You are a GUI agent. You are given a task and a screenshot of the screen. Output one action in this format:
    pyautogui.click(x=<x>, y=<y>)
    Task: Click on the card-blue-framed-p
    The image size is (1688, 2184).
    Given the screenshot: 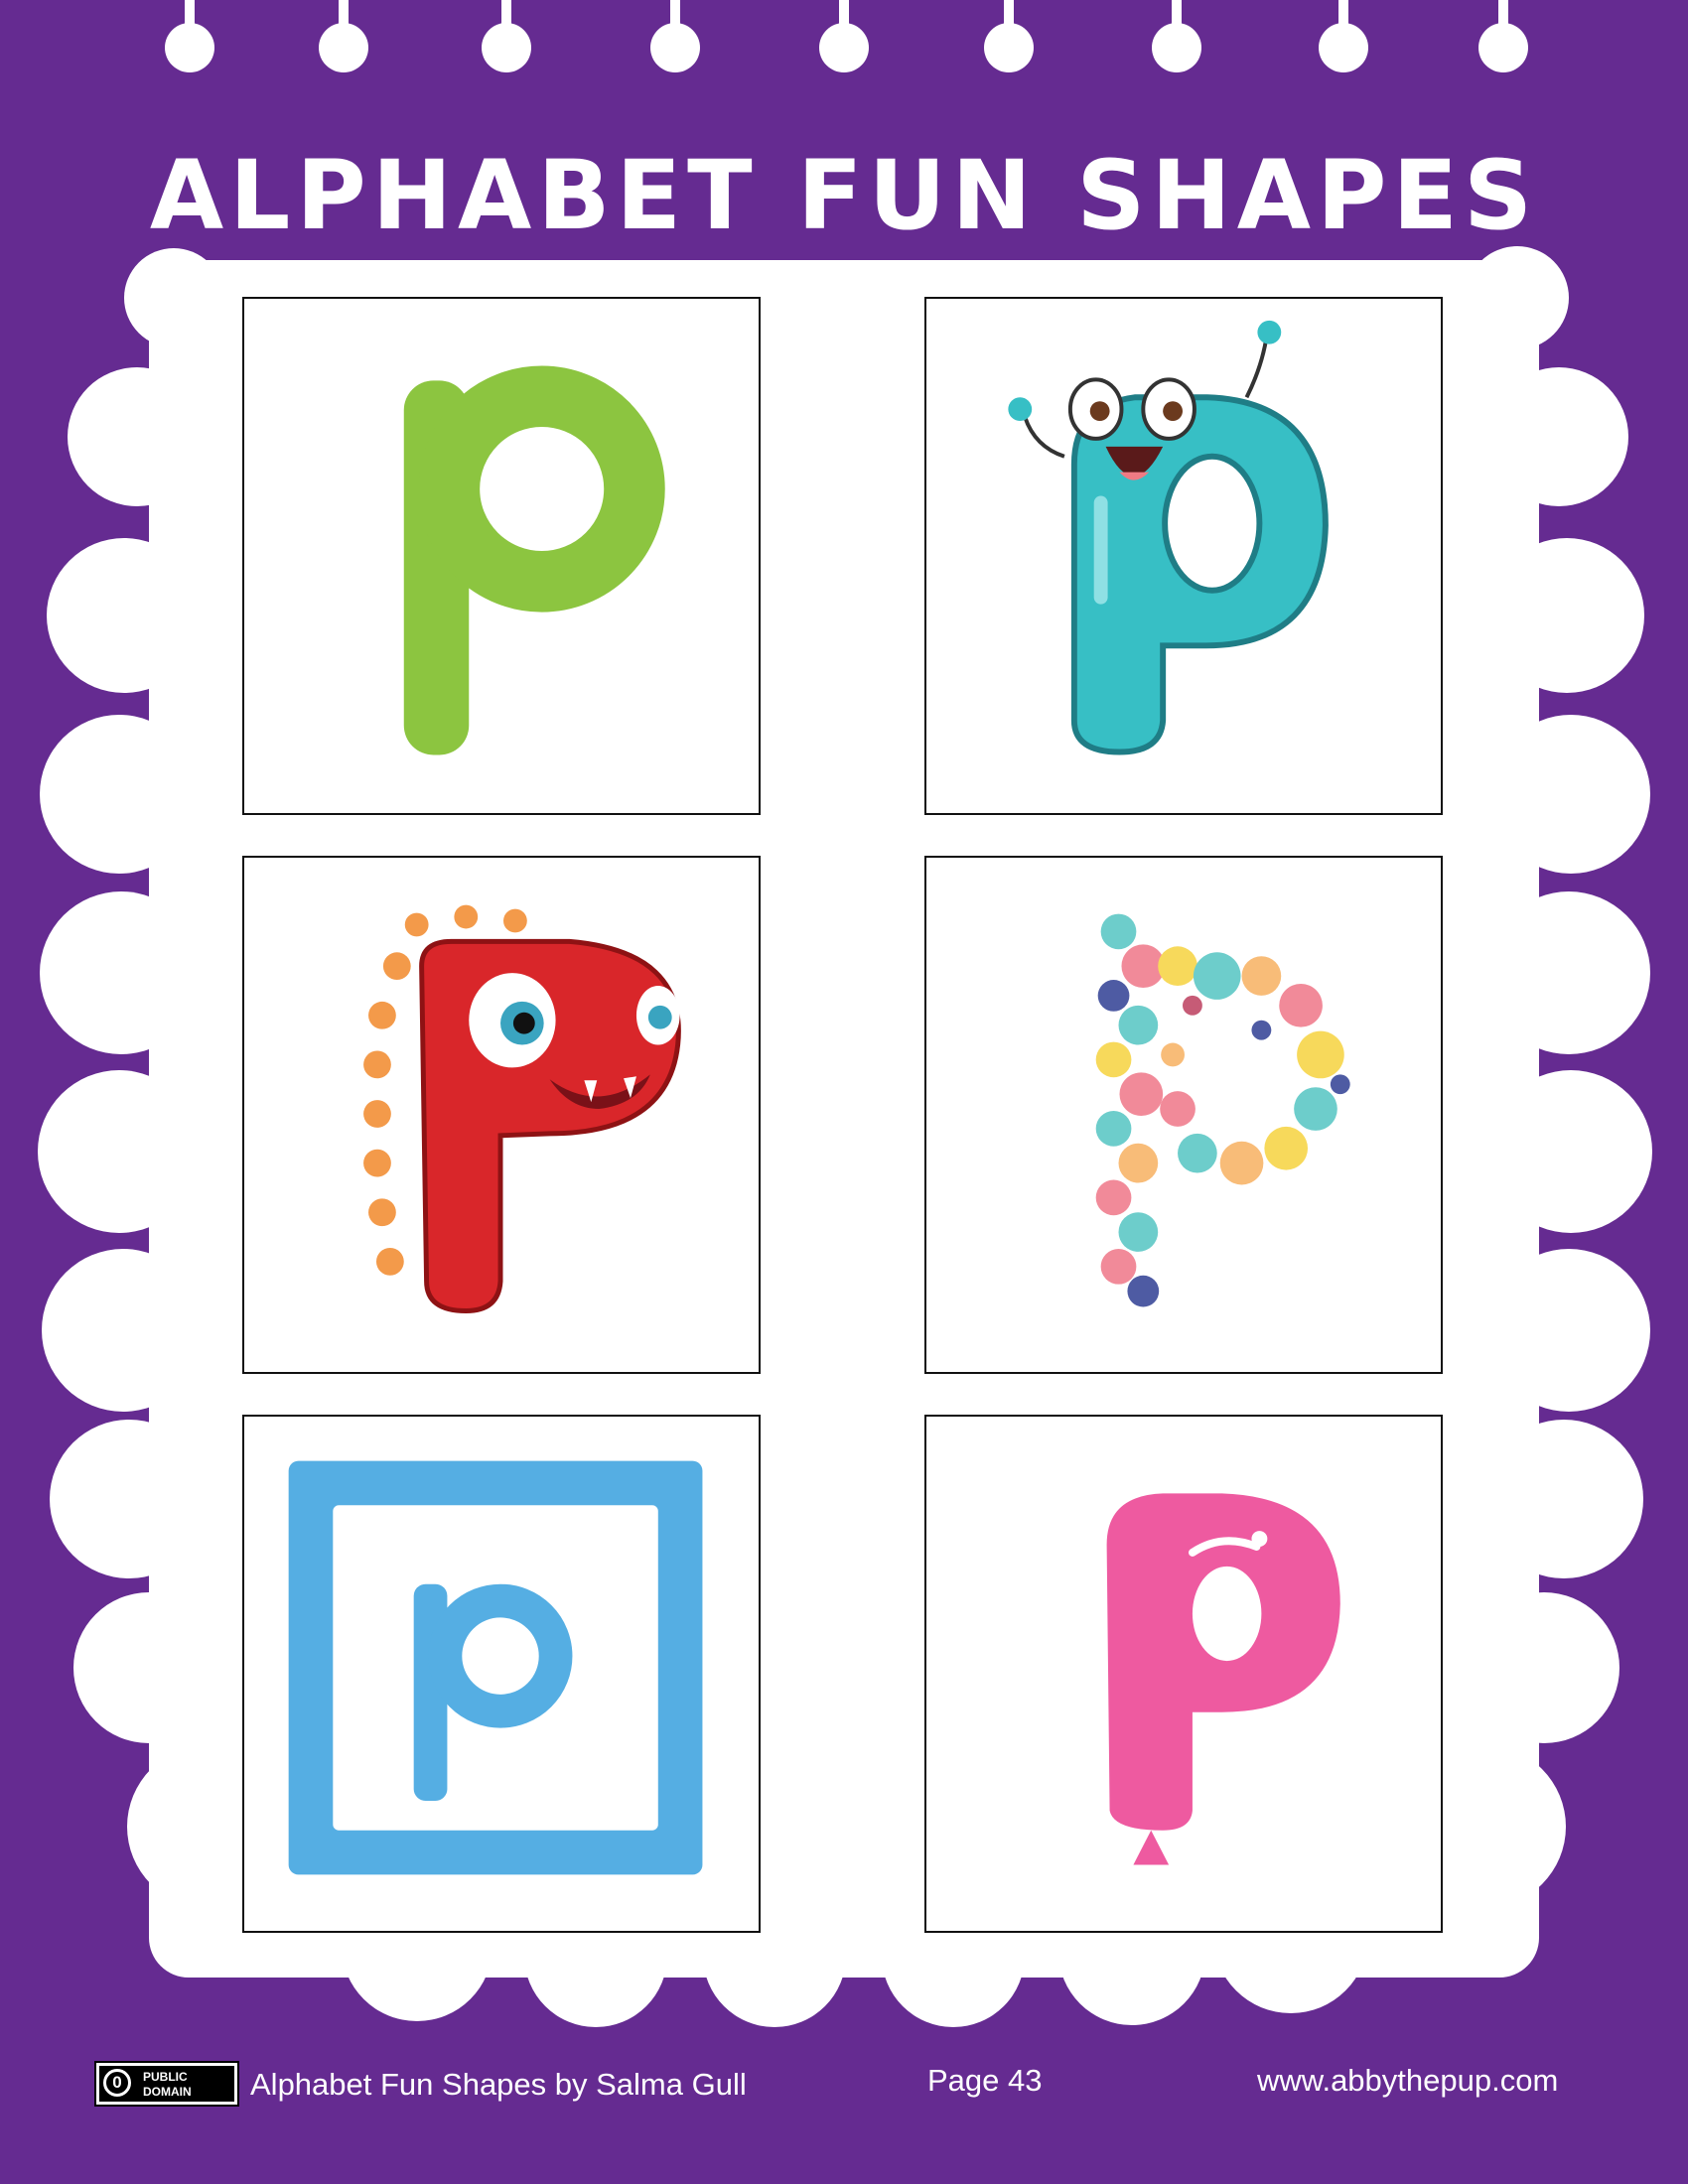 What is the action you would take?
    pyautogui.click(x=501, y=1674)
    